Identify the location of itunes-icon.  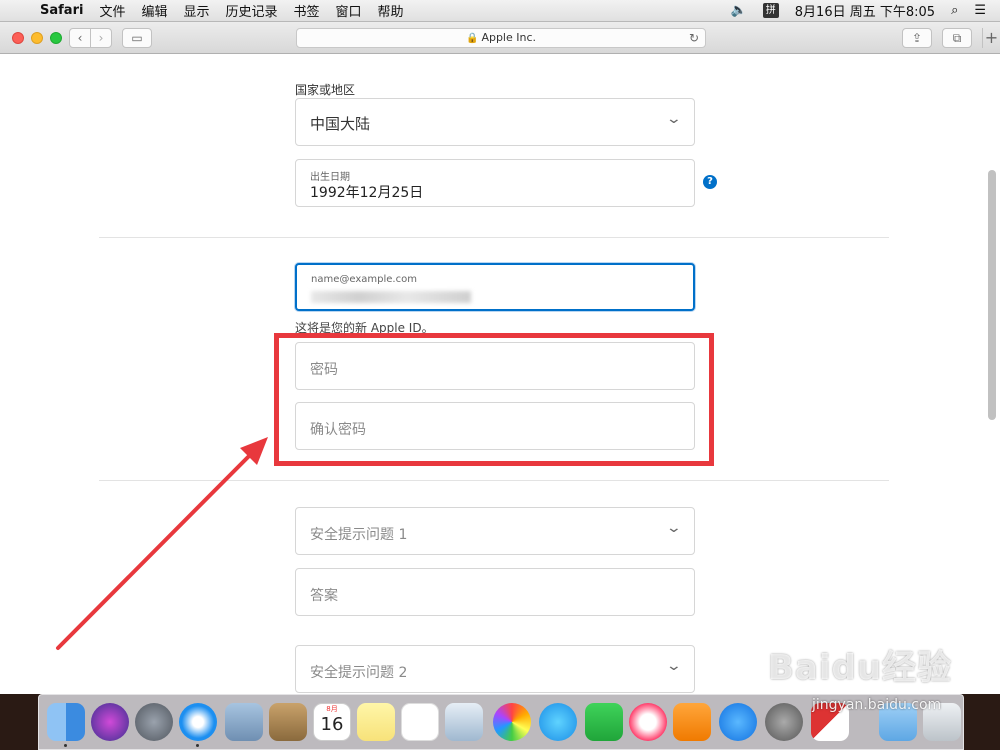
(648, 722).